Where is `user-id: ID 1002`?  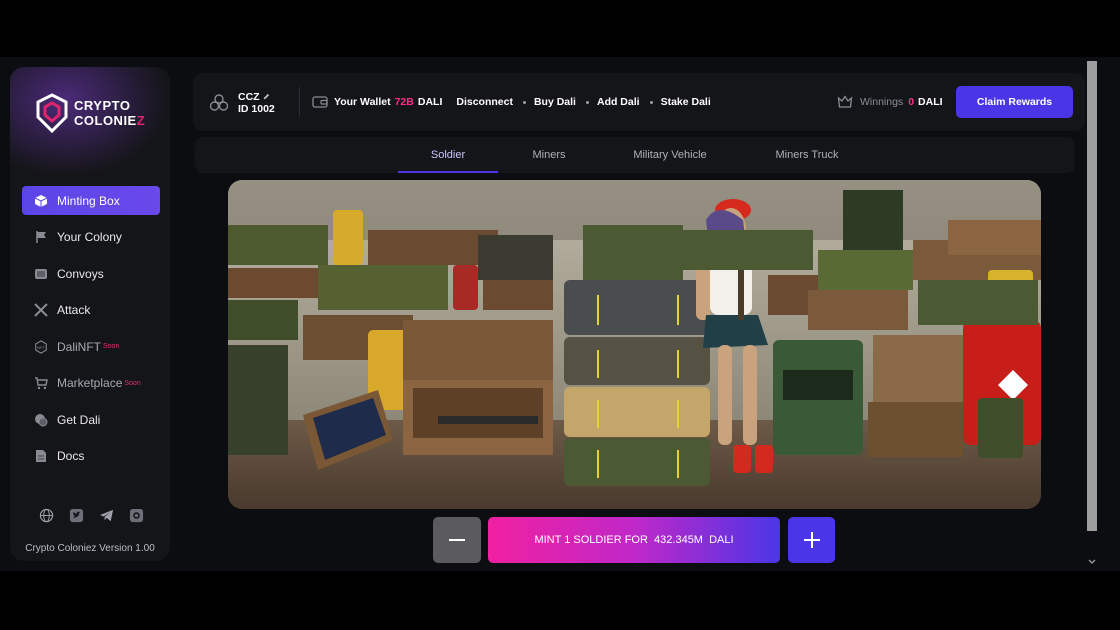
user-id: ID 1002 is located at coordinates (256, 109).